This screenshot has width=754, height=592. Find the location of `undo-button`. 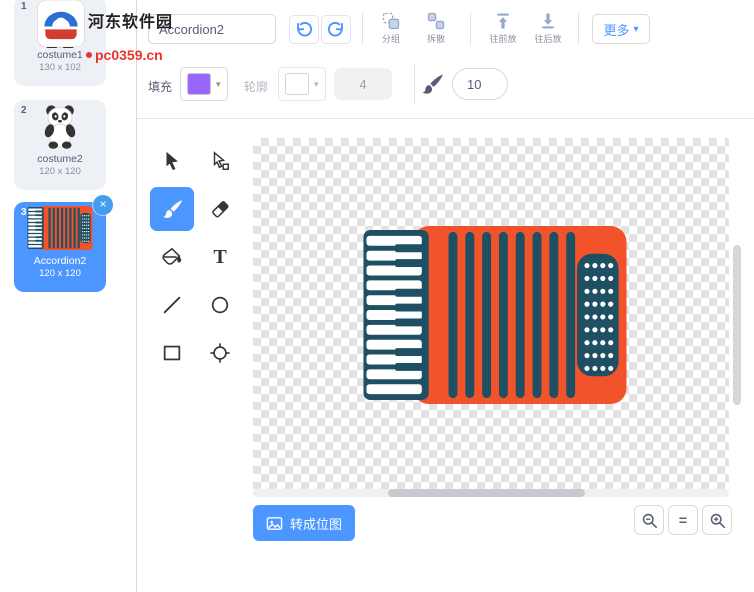

undo-button is located at coordinates (304, 29).